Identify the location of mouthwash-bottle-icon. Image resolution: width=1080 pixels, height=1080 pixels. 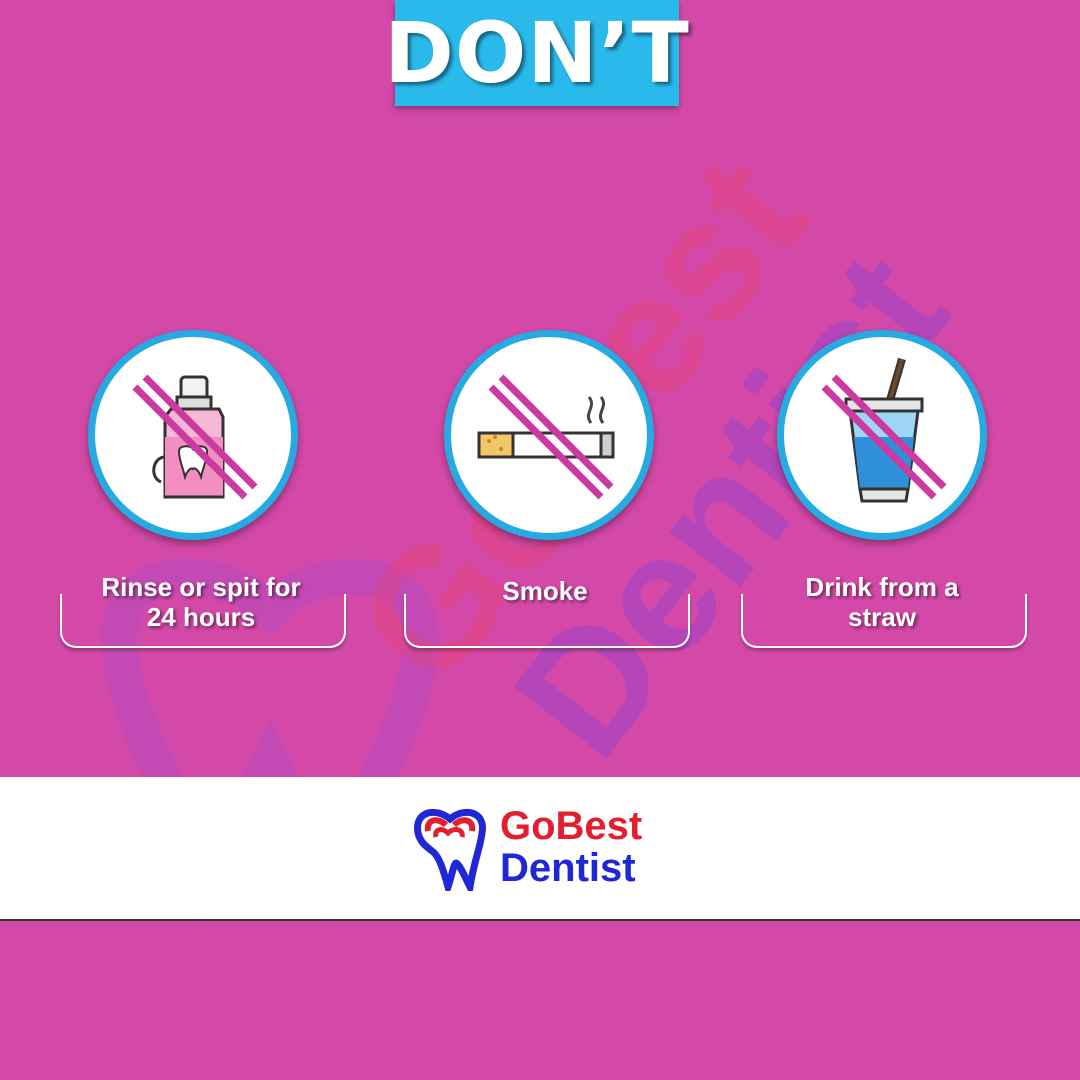
(195, 437).